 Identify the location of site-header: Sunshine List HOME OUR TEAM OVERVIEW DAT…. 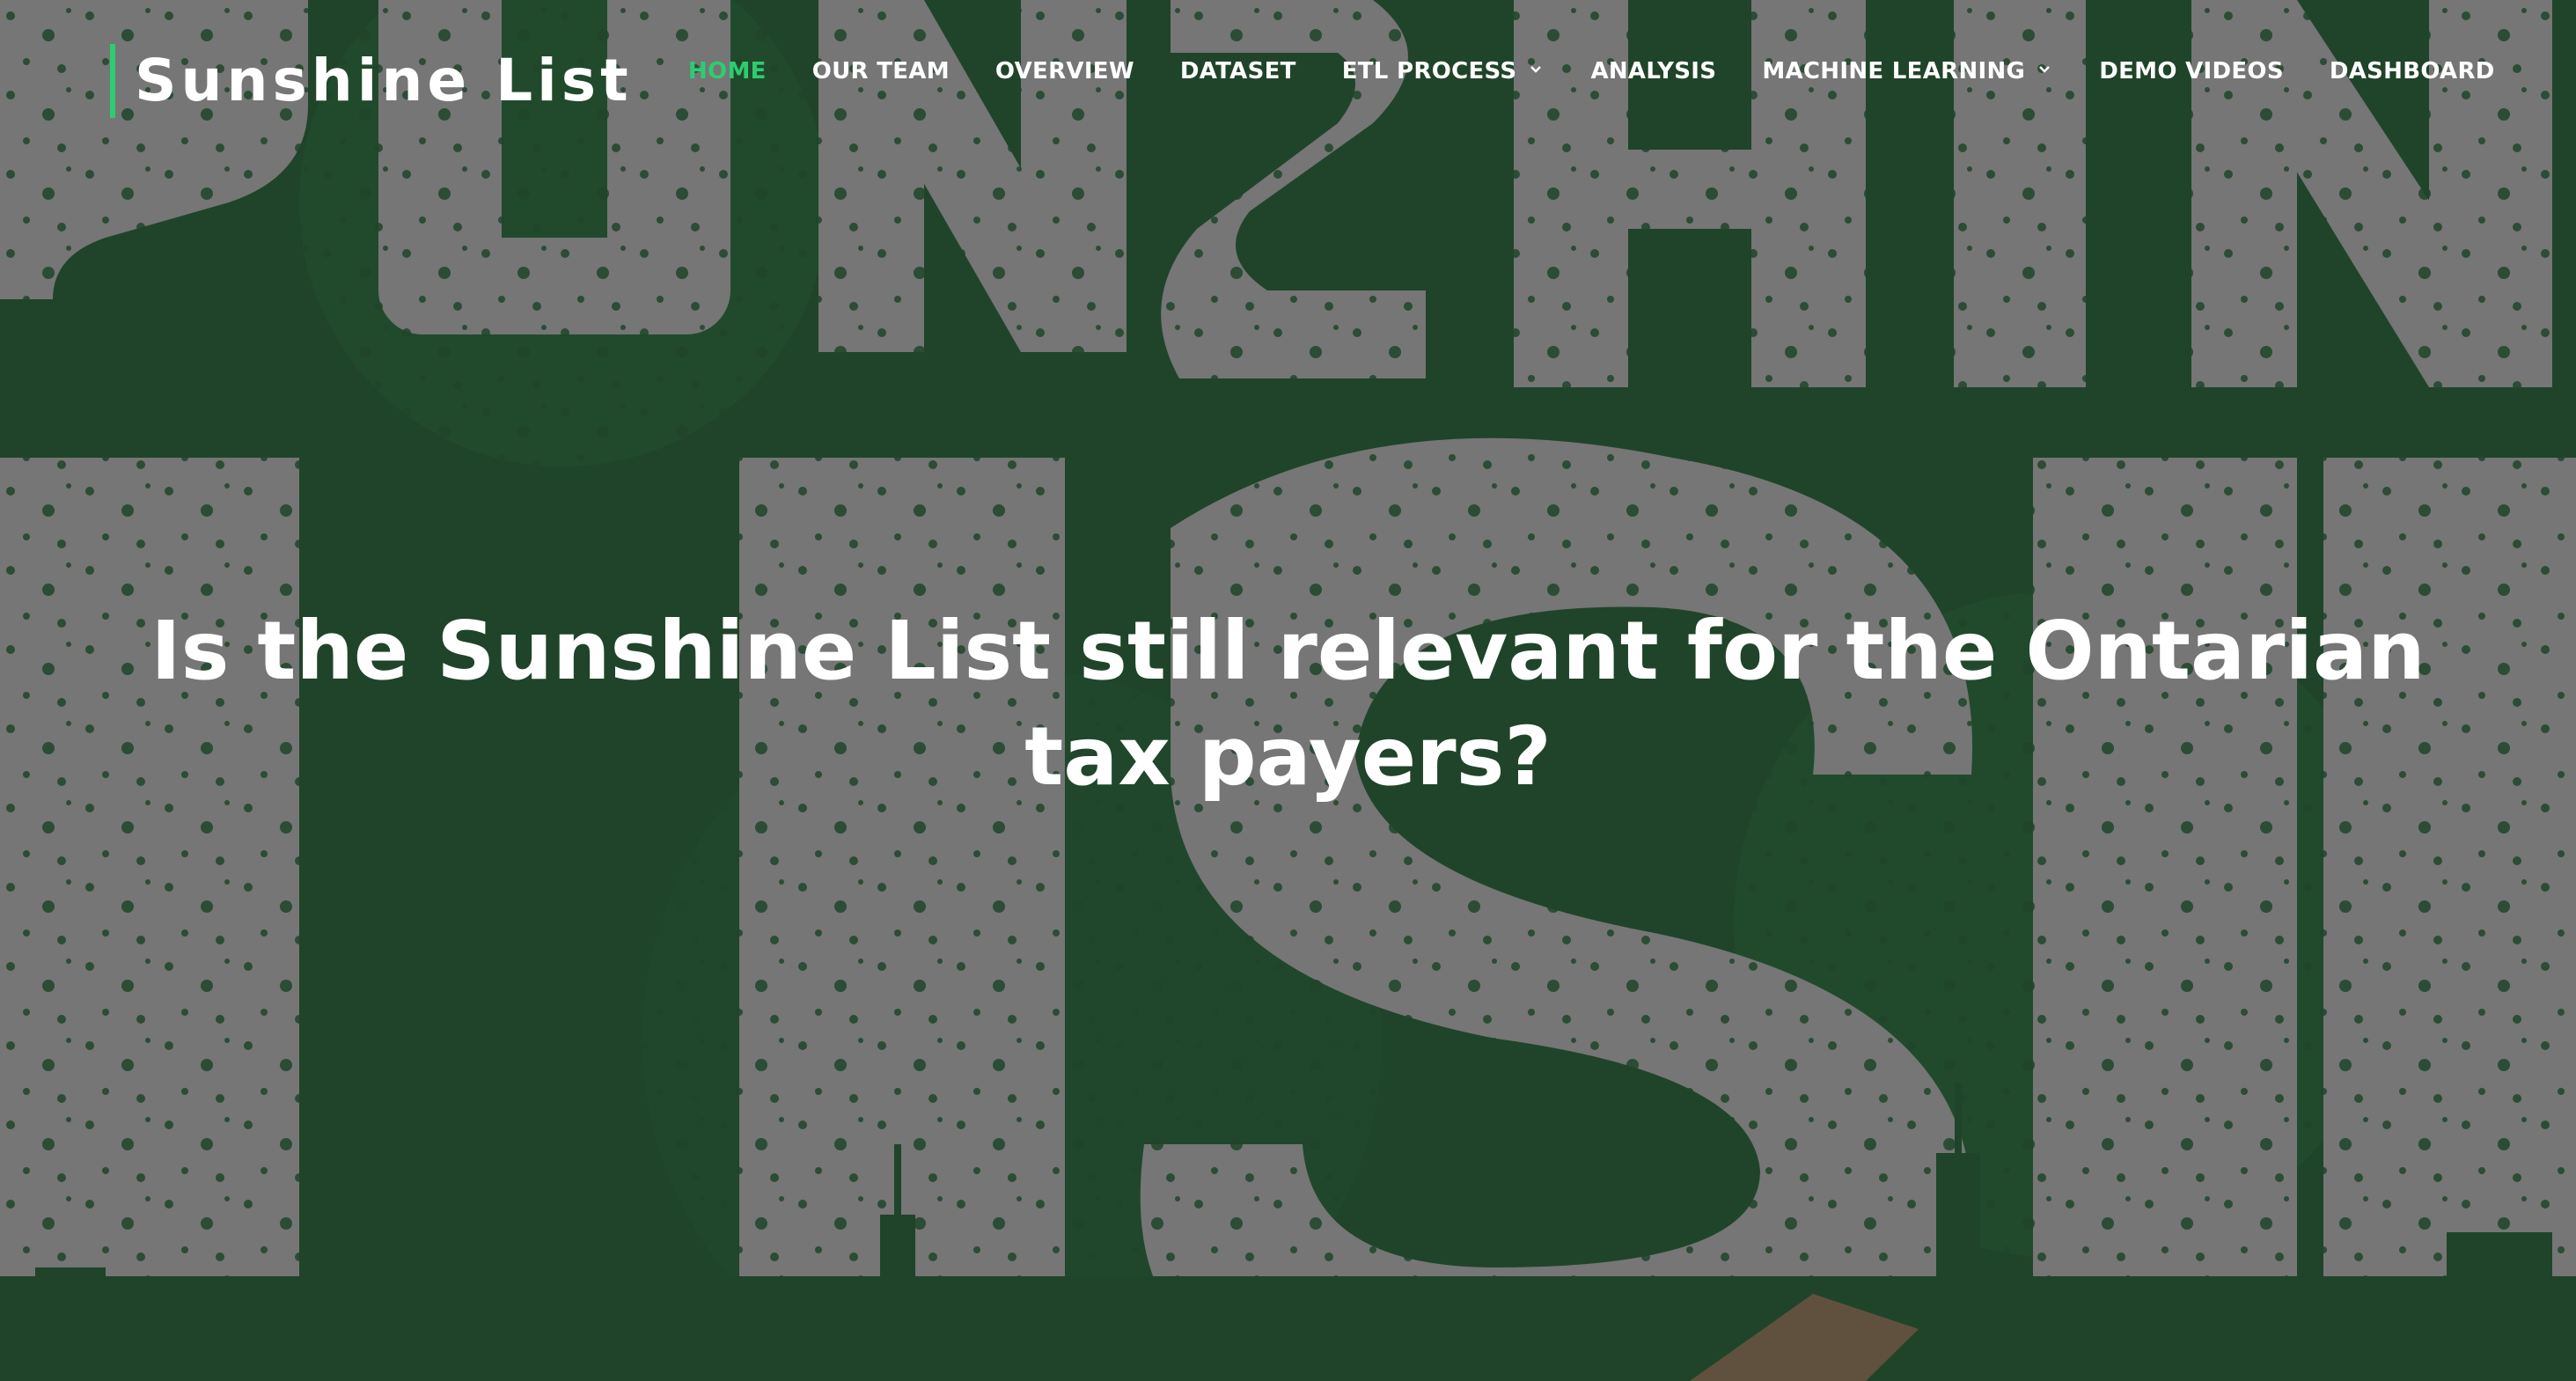
(1288, 79).